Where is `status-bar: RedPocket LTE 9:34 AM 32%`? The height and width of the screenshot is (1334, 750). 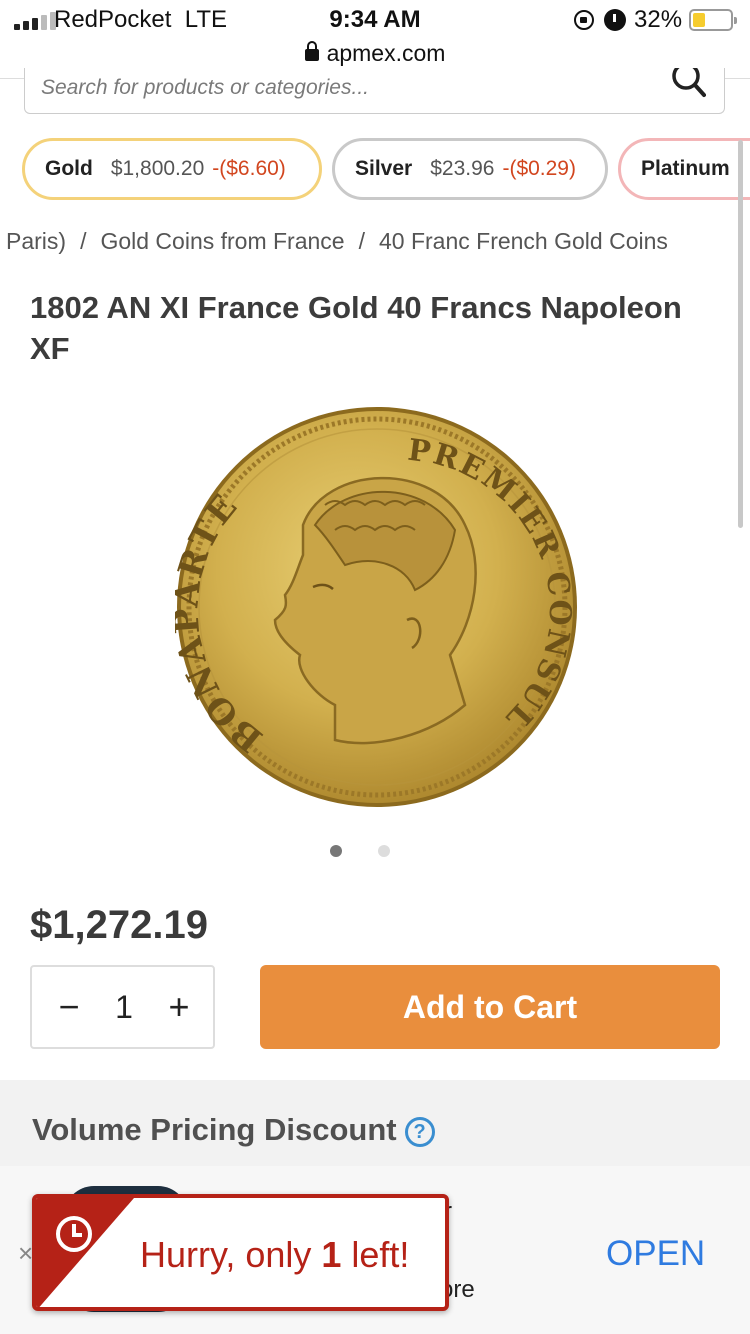 status-bar: RedPocket LTE 9:34 AM 32% is located at coordinates (375, 20).